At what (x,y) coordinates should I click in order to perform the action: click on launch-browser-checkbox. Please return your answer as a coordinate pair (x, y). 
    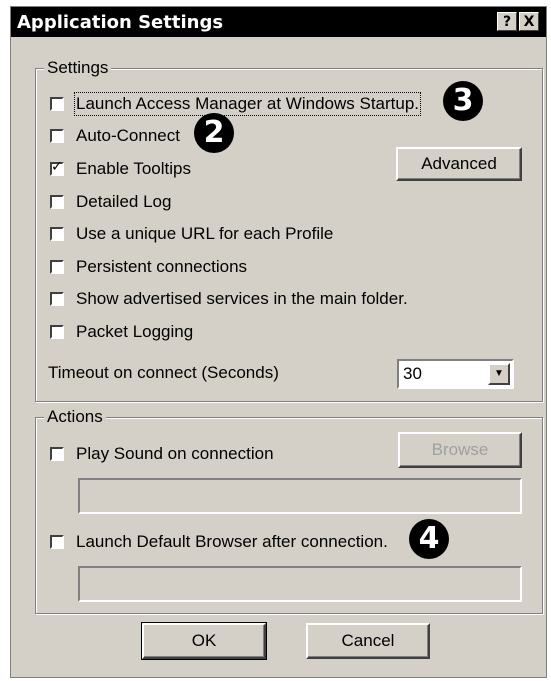
    Looking at the image, I should click on (57, 542).